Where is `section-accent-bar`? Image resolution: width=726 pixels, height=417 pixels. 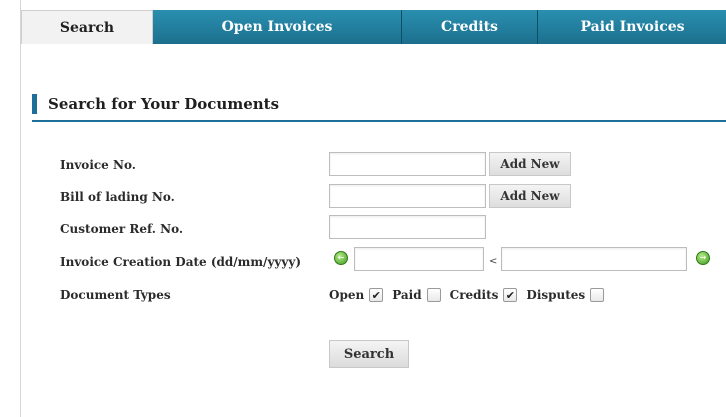
section-accent-bar is located at coordinates (34, 104).